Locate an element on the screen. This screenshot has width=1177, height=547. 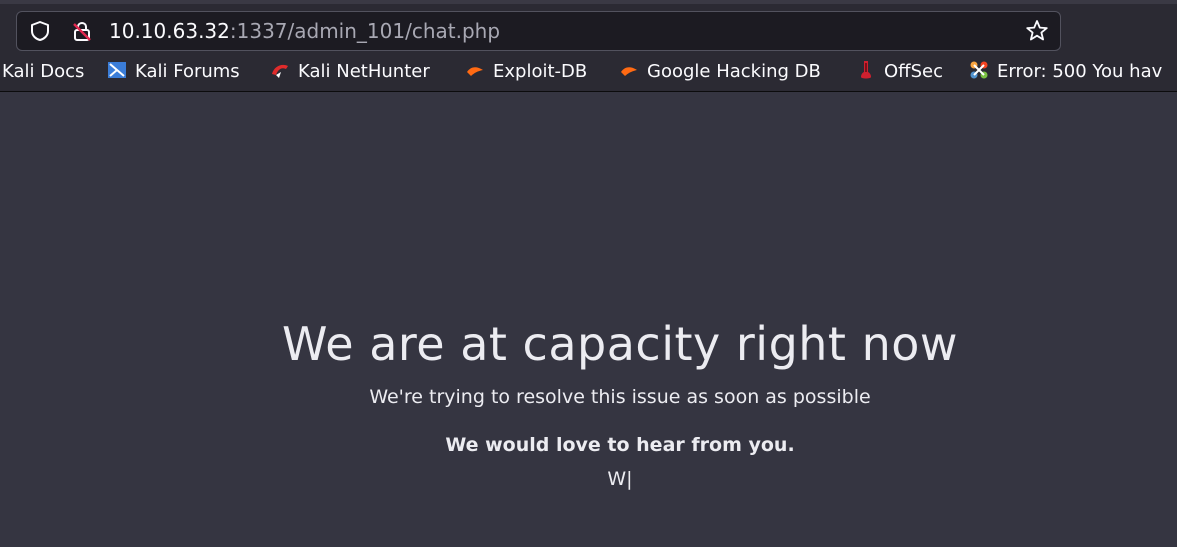
bookmark-star-icon is located at coordinates (1037, 31).